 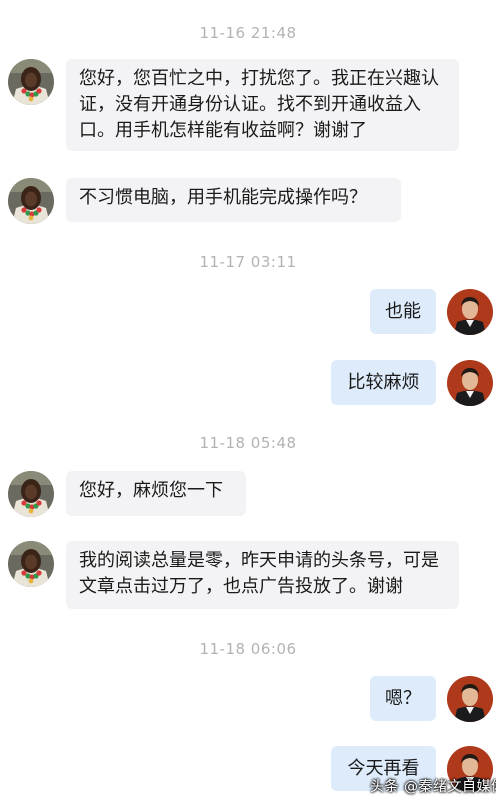 I want to click on message-text: 也能, so click(x=403, y=311).